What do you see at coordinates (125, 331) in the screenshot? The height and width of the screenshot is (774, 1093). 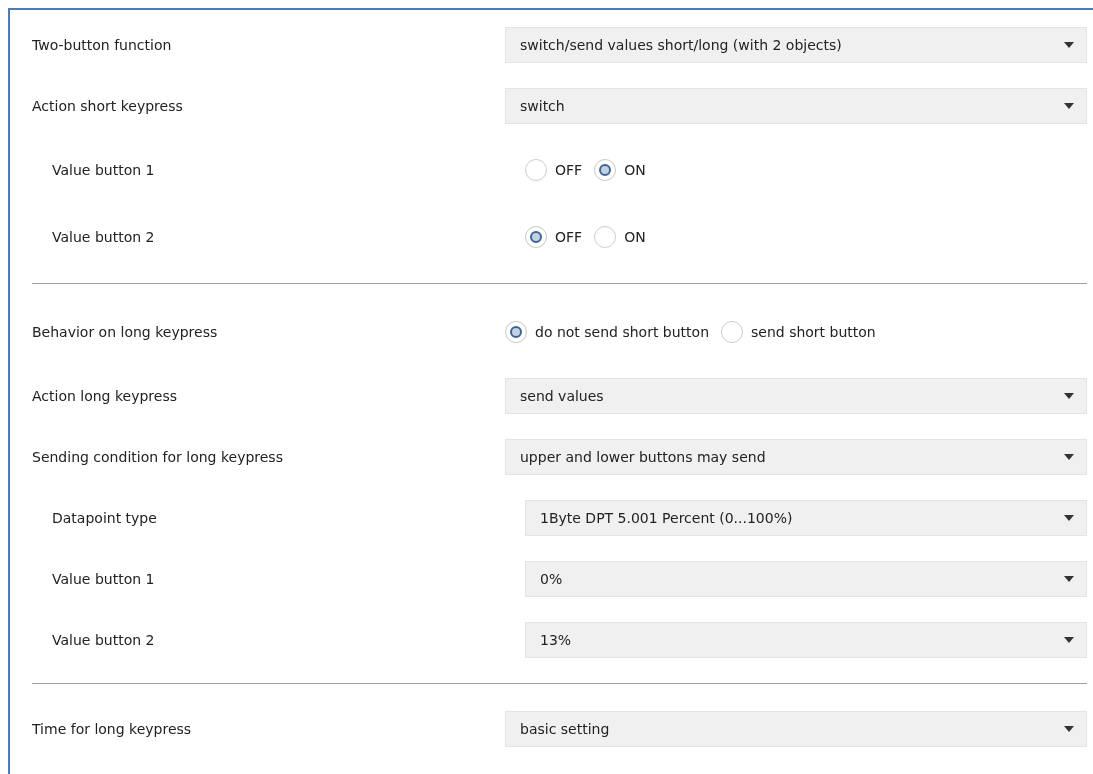 I see `setting-label: Behavior on long keypress` at bounding box center [125, 331].